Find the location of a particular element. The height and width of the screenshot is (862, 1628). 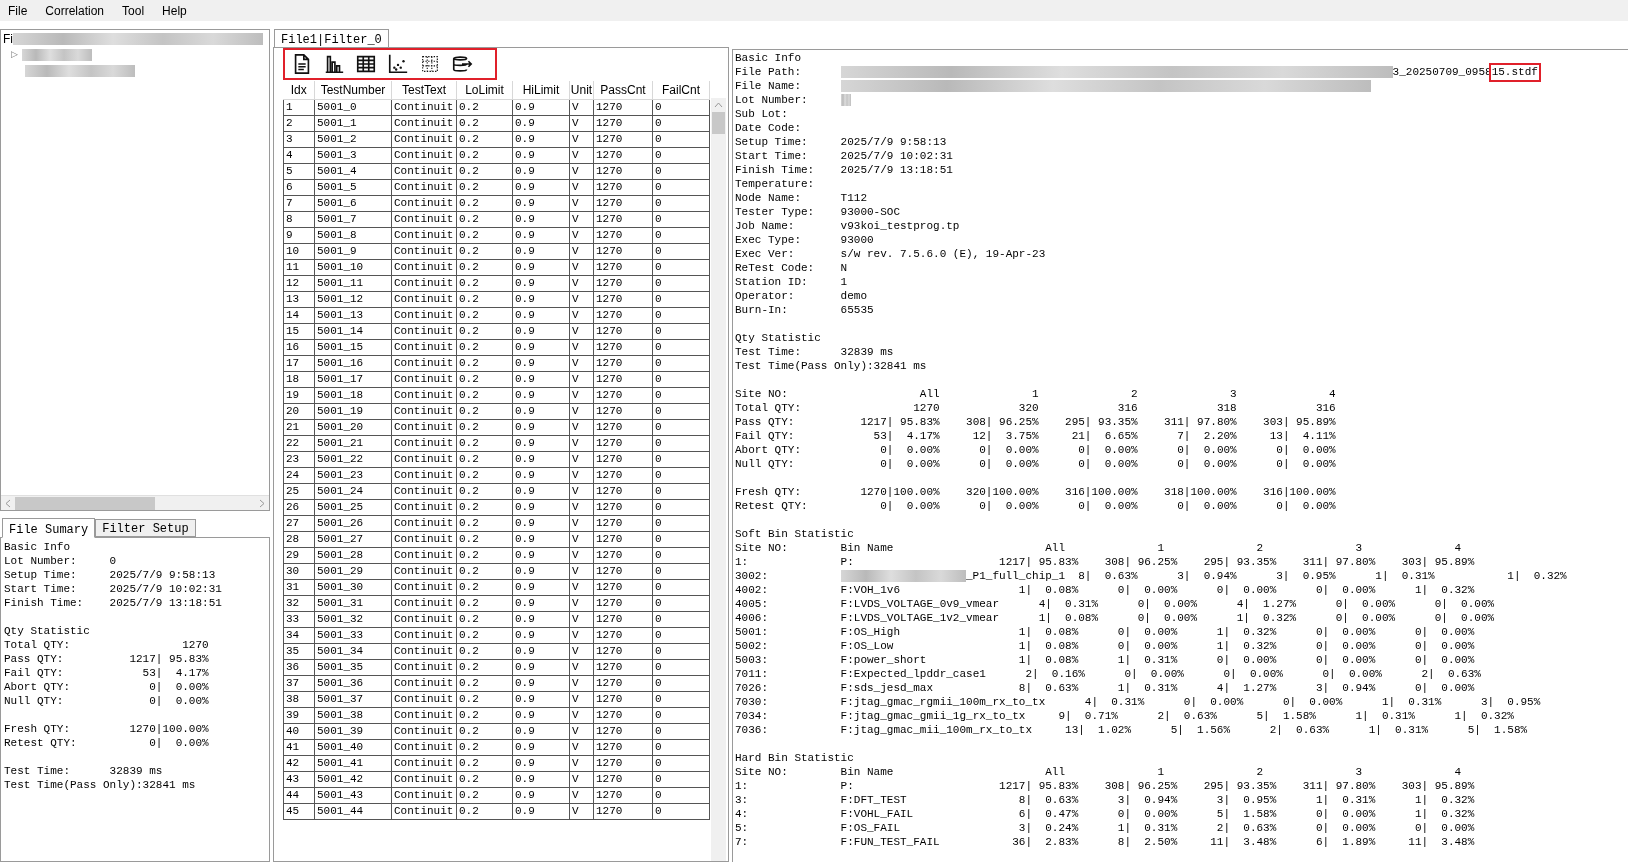

field-value: 93000-SOC is located at coordinates (870, 212).